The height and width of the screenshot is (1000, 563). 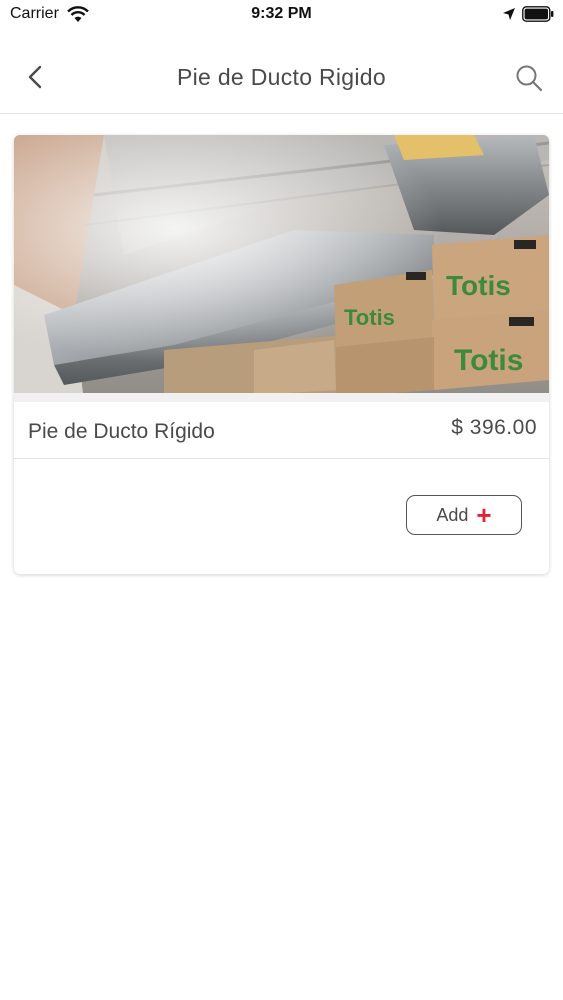 What do you see at coordinates (538, 14) in the screenshot?
I see `battery-icon` at bounding box center [538, 14].